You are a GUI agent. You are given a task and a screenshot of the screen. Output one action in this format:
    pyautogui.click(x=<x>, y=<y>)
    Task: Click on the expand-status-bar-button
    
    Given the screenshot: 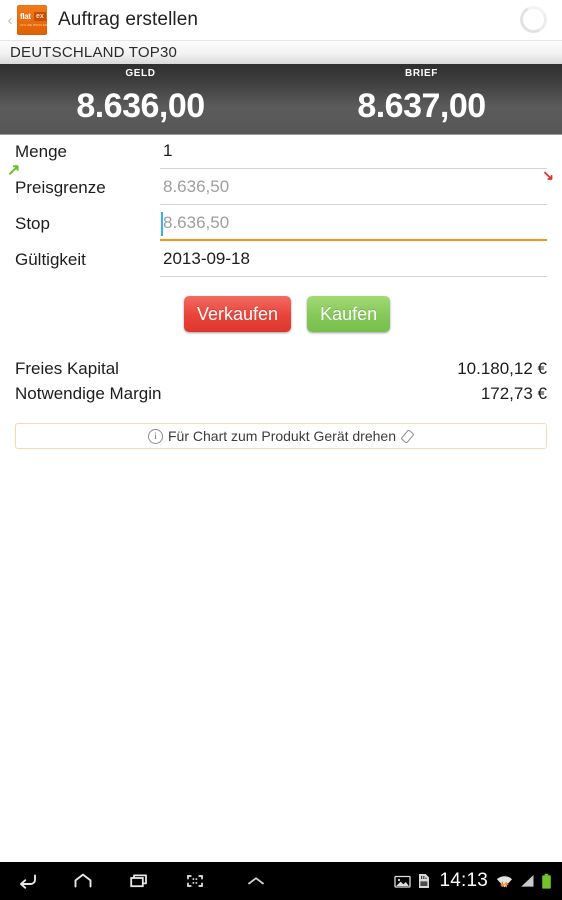 What is the action you would take?
    pyautogui.click(x=301, y=881)
    